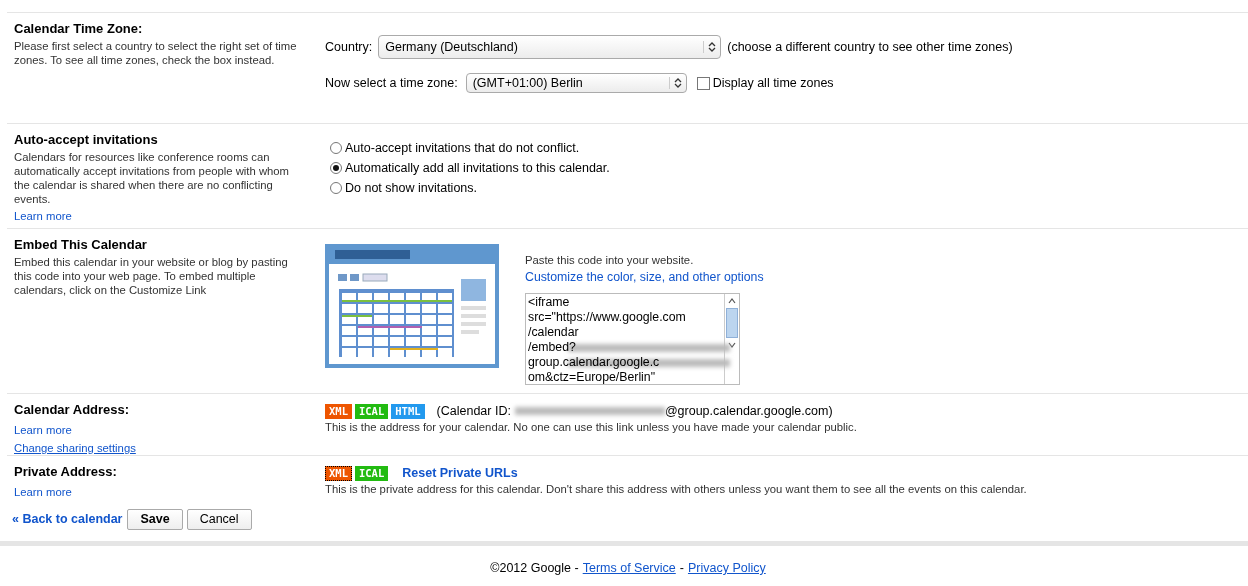 Image resolution: width=1248 pixels, height=586 pixels. What do you see at coordinates (591, 427) in the screenshot?
I see `address-note: This is the address for your calendar. No one can use this link unless you have made your calendar public.` at bounding box center [591, 427].